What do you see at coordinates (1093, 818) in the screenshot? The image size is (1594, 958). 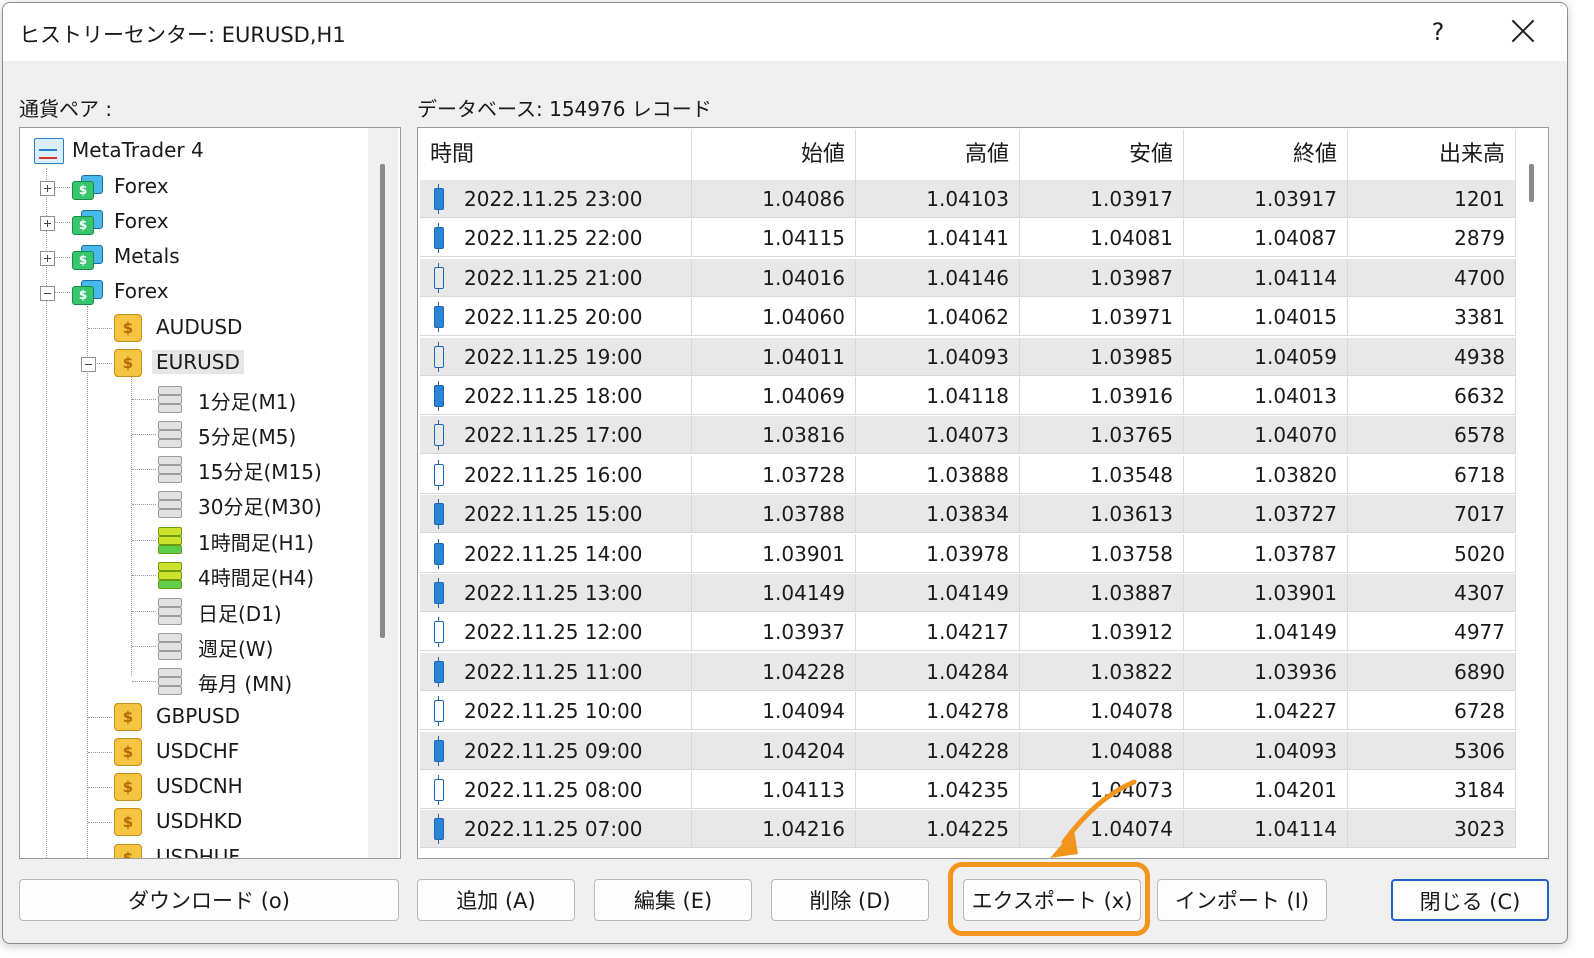 I see `pointer-arrow-icon` at bounding box center [1093, 818].